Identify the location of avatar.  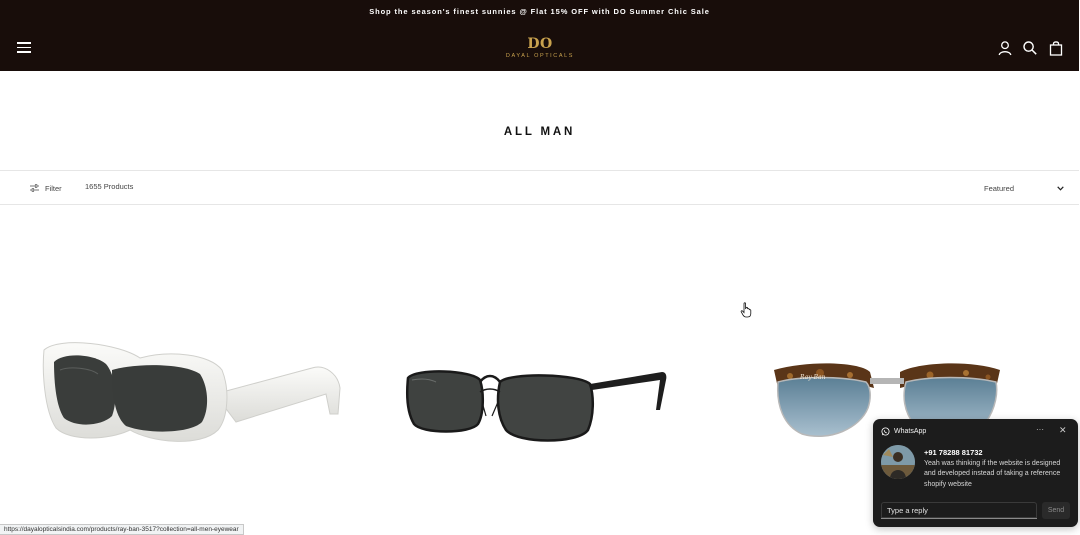
(898, 462).